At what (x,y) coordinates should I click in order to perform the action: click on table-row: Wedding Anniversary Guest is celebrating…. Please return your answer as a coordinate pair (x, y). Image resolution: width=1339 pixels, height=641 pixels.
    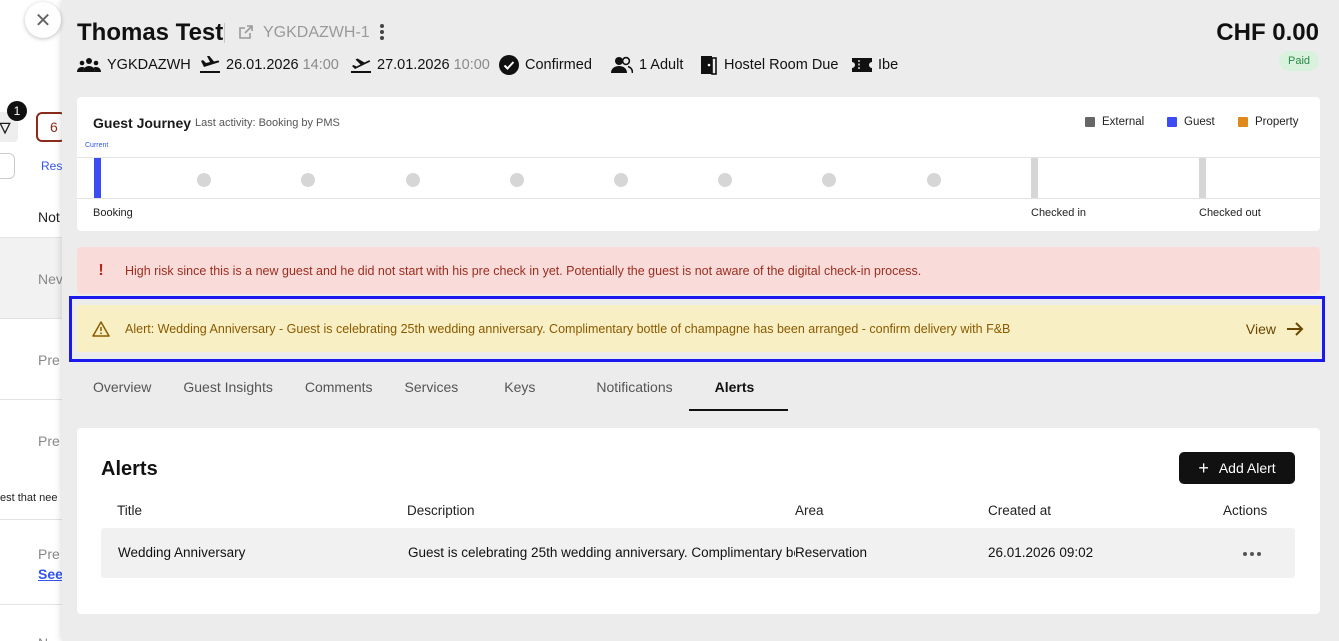
    Looking at the image, I should click on (698, 553).